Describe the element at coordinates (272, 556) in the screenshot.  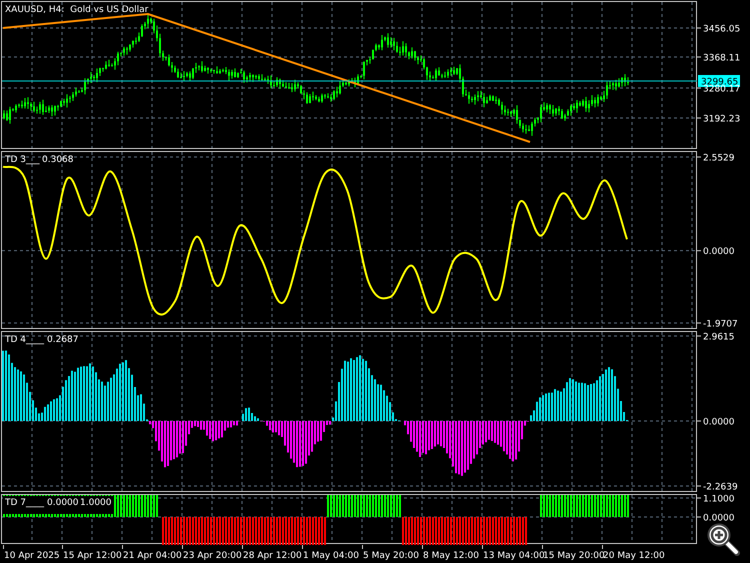
I see `time-axis-label: 28 Apr 12:00` at that location.